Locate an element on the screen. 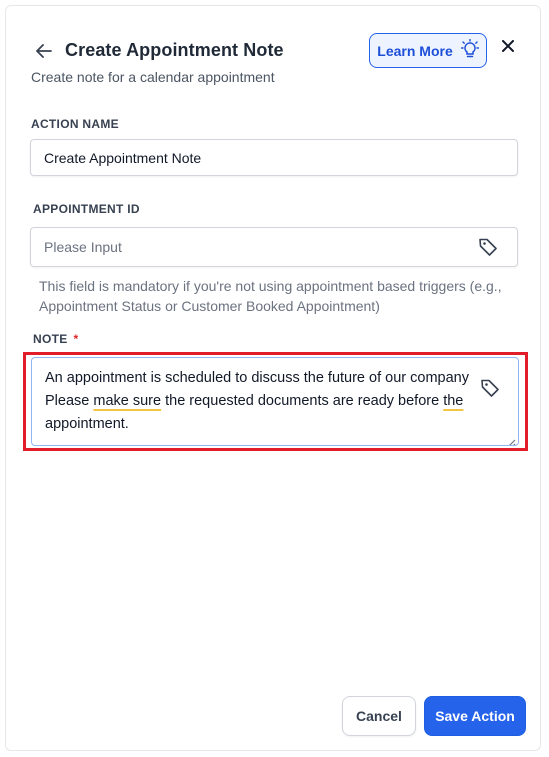 The image size is (549, 757). note-line-3: appointment. is located at coordinates (87, 424).